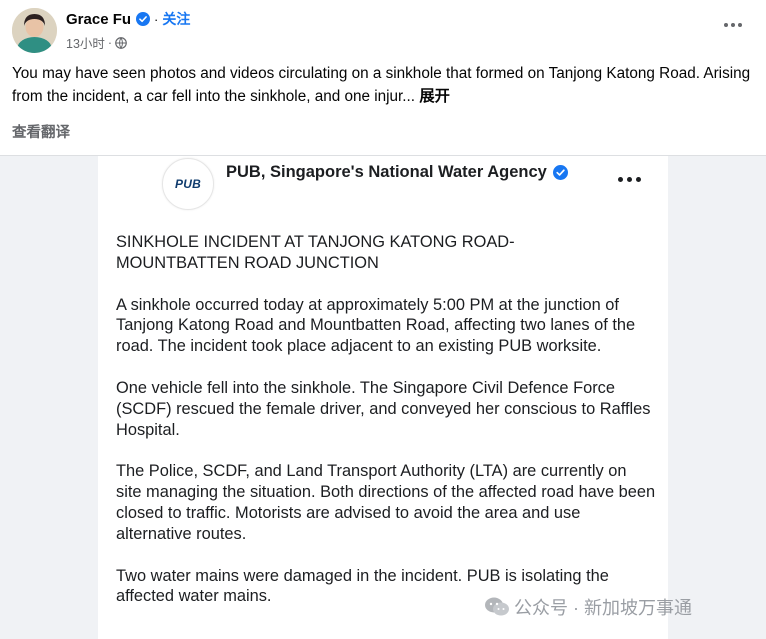  What do you see at coordinates (41, 131) in the screenshot?
I see `see-translation-link: 查看翻译` at bounding box center [41, 131].